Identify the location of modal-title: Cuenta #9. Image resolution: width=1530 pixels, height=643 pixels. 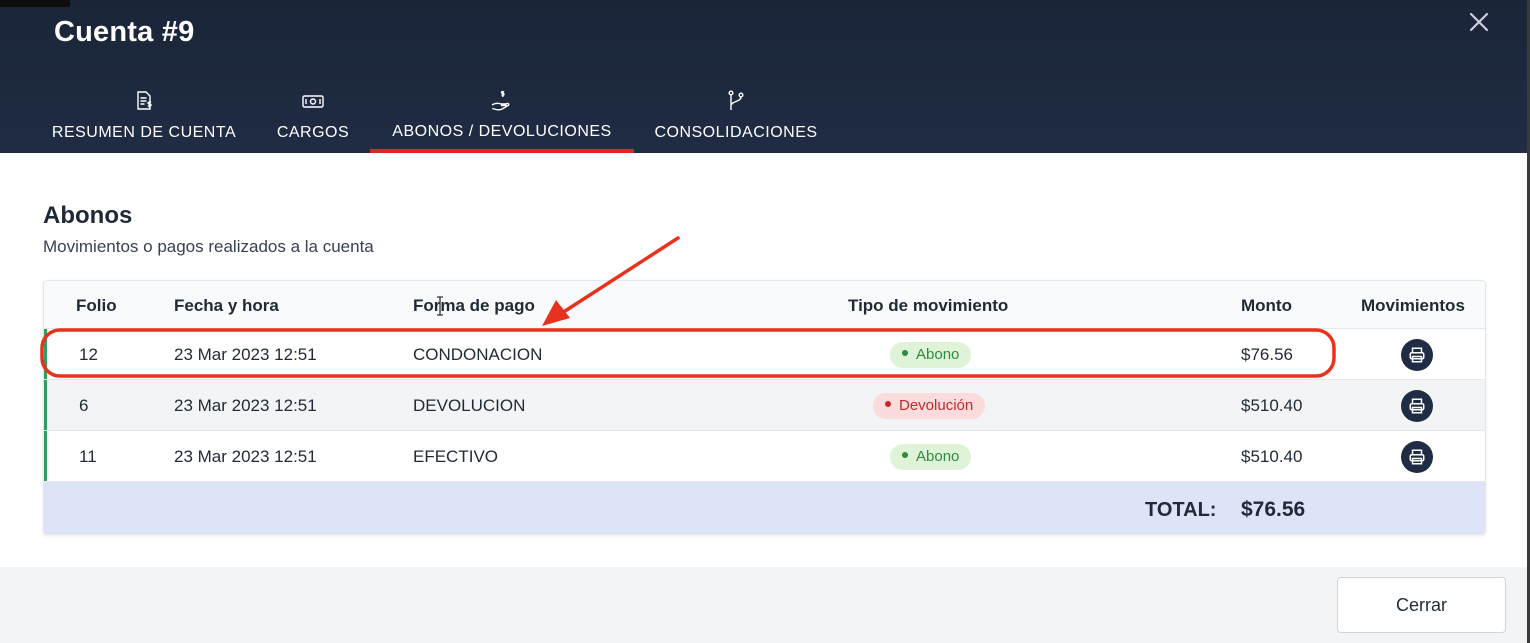
(124, 32).